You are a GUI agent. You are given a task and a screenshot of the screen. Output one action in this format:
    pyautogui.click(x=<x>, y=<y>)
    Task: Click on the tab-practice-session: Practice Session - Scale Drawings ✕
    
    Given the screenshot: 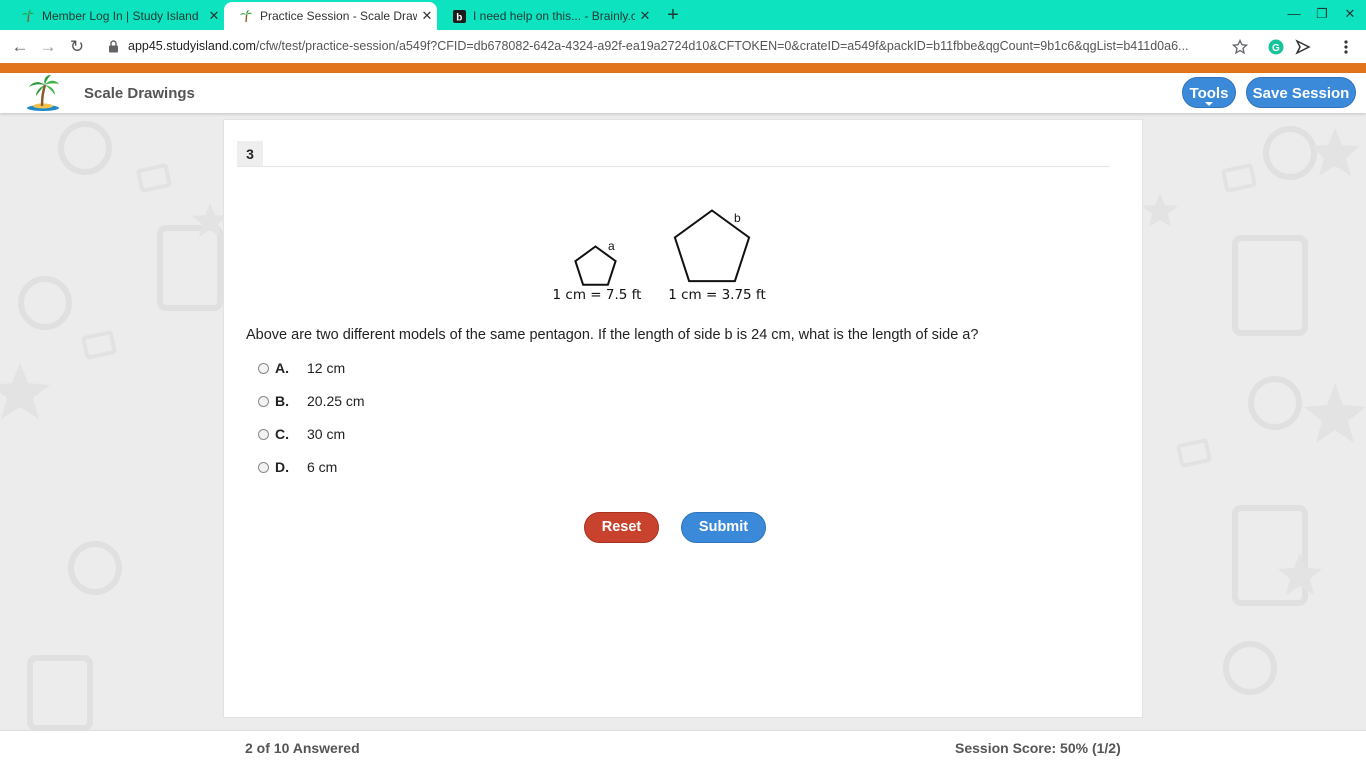 What is the action you would take?
    pyautogui.click(x=330, y=16)
    